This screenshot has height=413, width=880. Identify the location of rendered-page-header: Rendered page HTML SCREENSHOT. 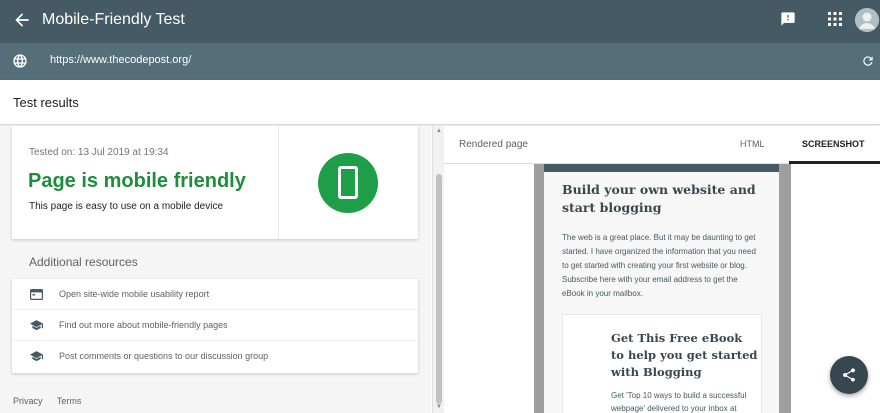
(662, 145).